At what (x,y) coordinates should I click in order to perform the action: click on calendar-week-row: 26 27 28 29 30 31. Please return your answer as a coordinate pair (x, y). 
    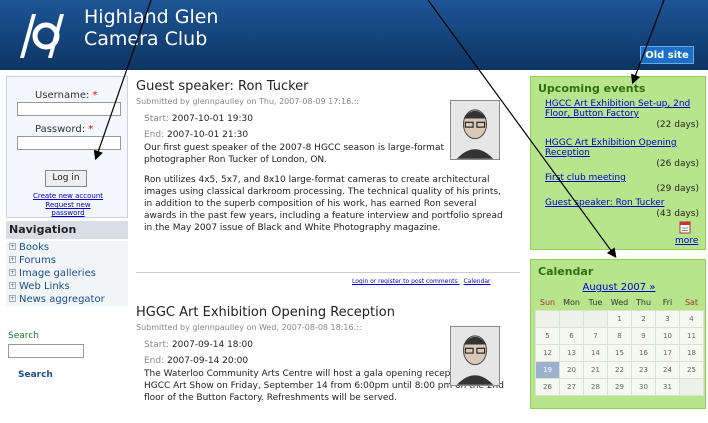
    Looking at the image, I should click on (619, 386).